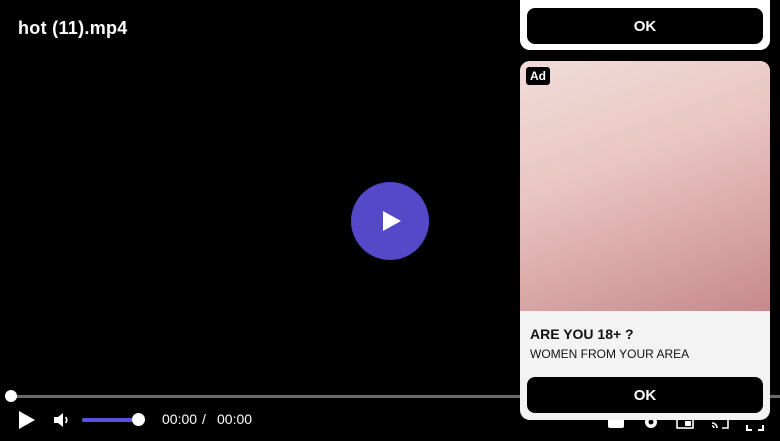 The height and width of the screenshot is (441, 780). I want to click on big-play-button, so click(390, 221).